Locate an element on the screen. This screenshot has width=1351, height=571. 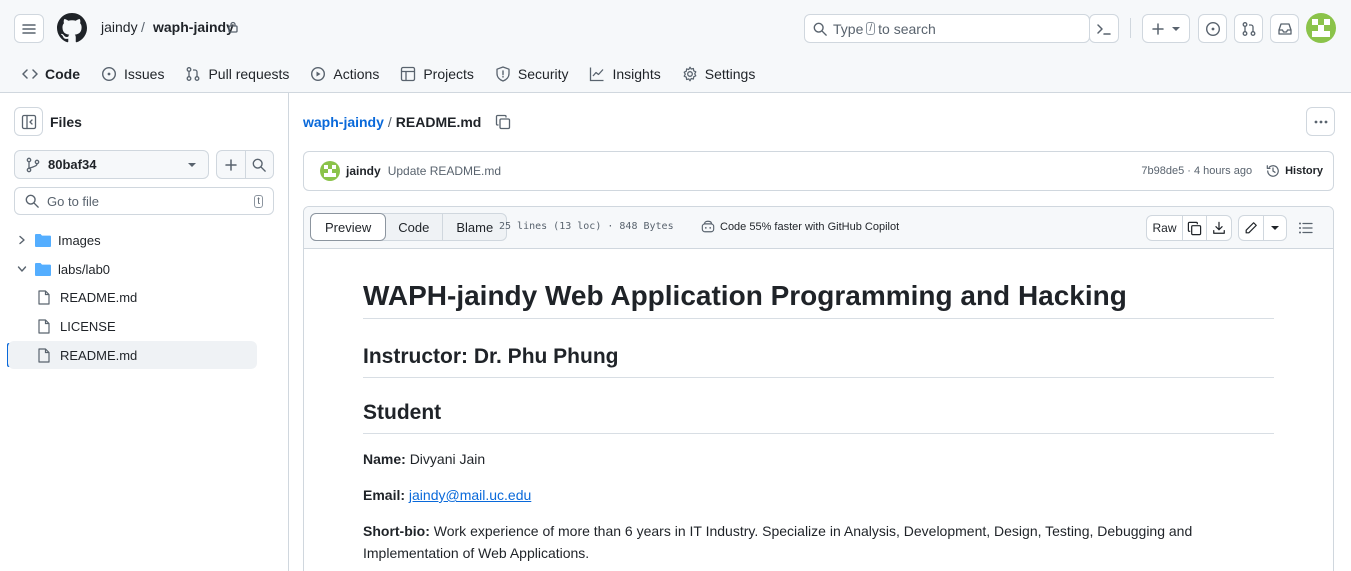
name-label: Name: is located at coordinates (384, 459).